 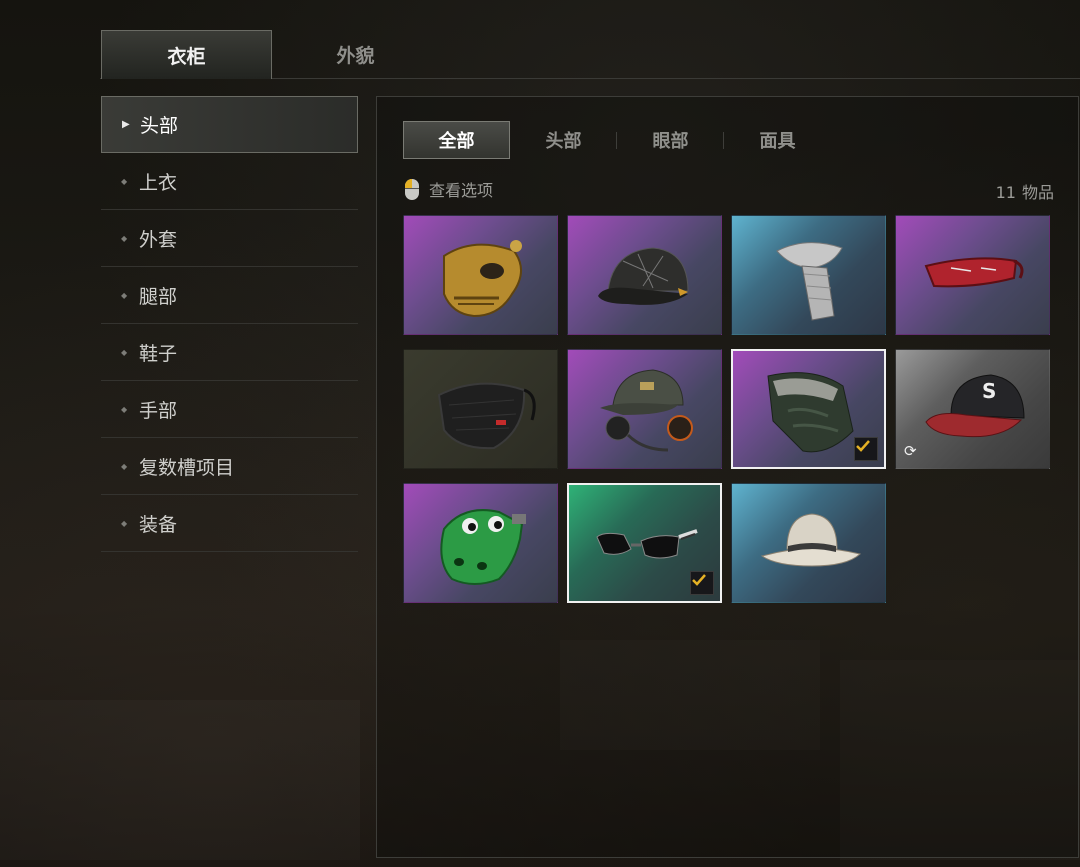 I want to click on sidebar-item-label: 腿部, so click(x=158, y=296).